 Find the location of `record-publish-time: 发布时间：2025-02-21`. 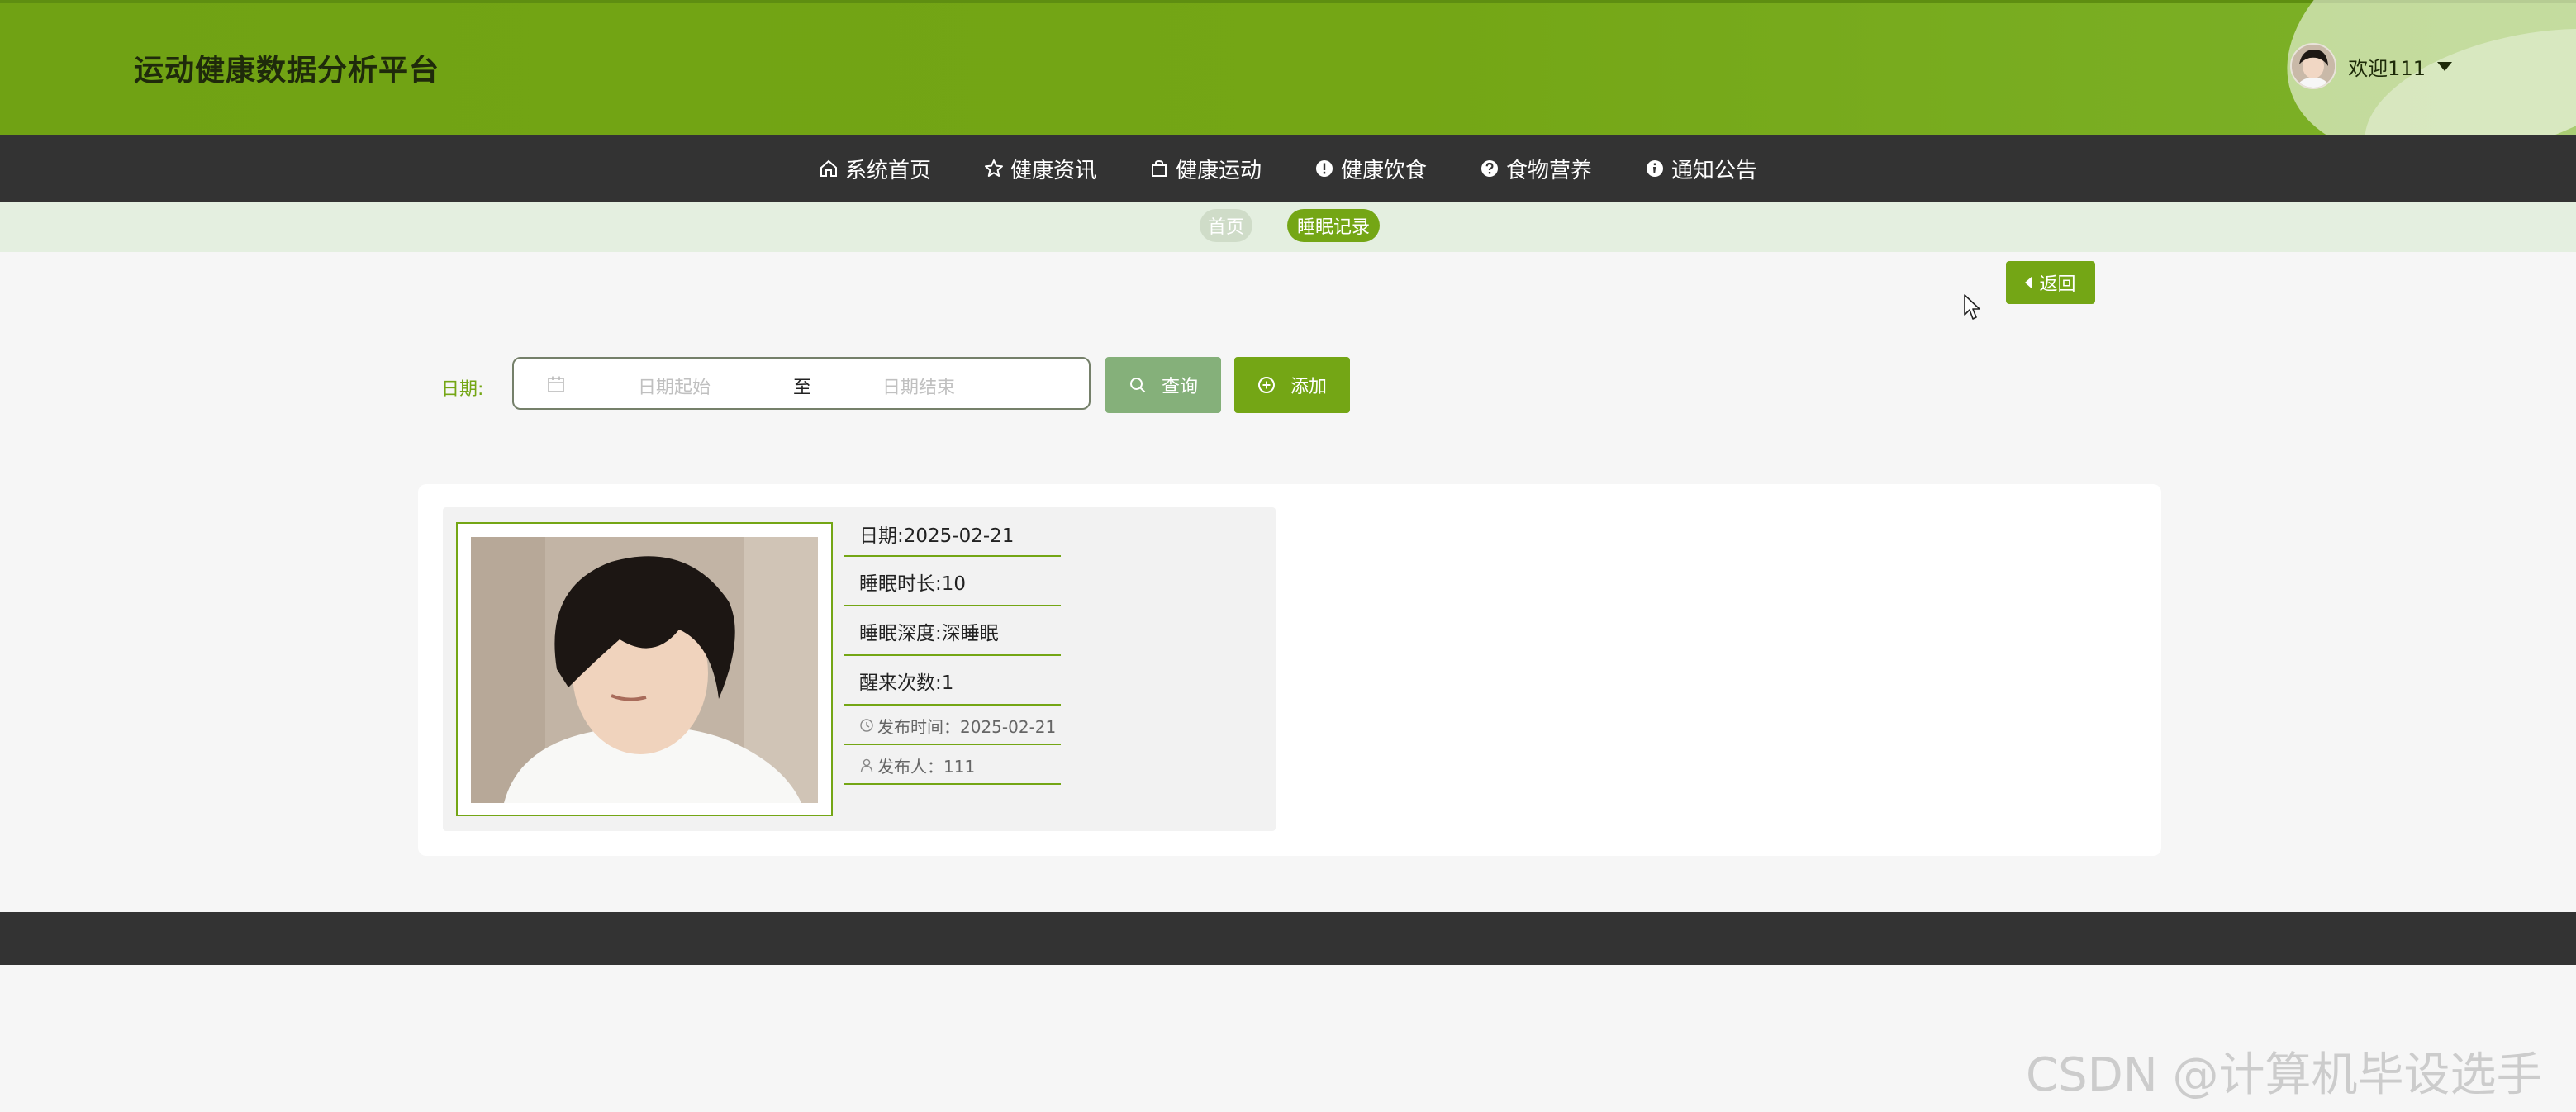

record-publish-time: 发布时间：2025-02-21 is located at coordinates (953, 726).